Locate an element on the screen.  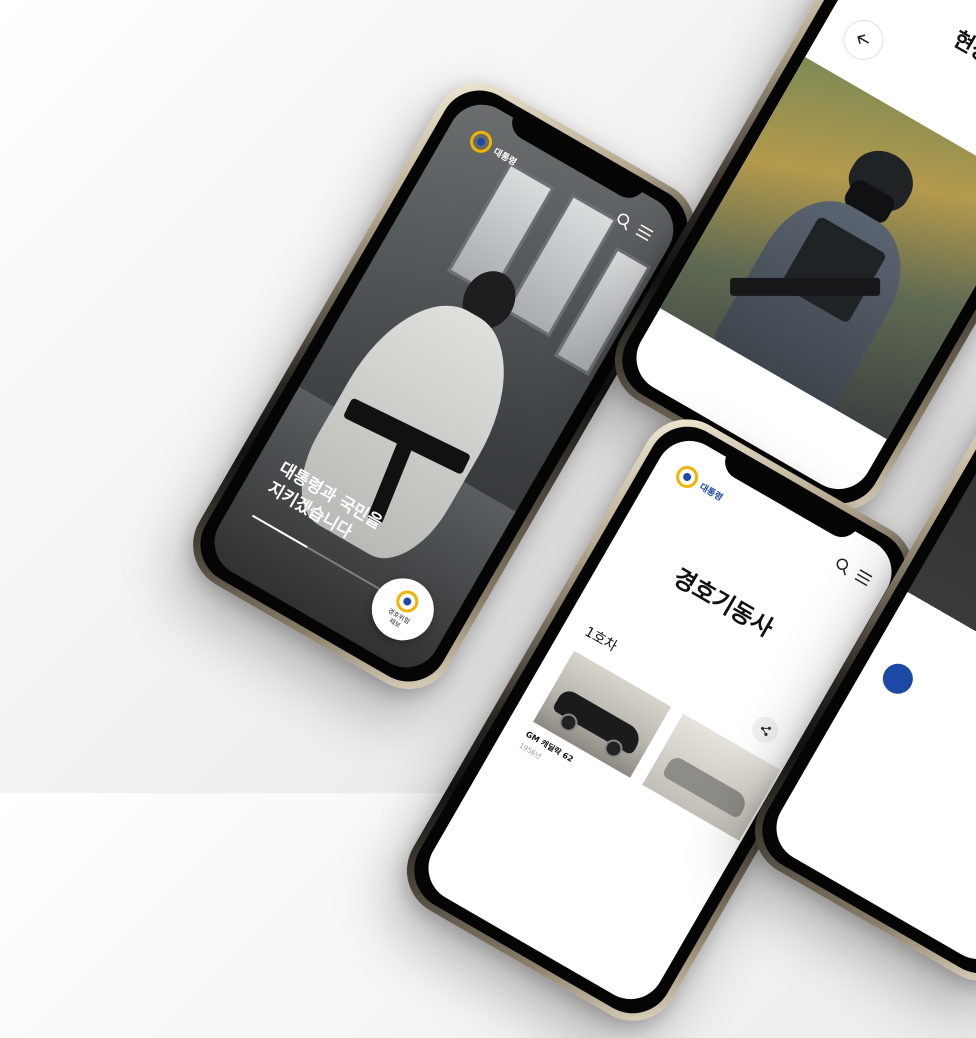
arrow-left-icon is located at coordinates (863, 39).